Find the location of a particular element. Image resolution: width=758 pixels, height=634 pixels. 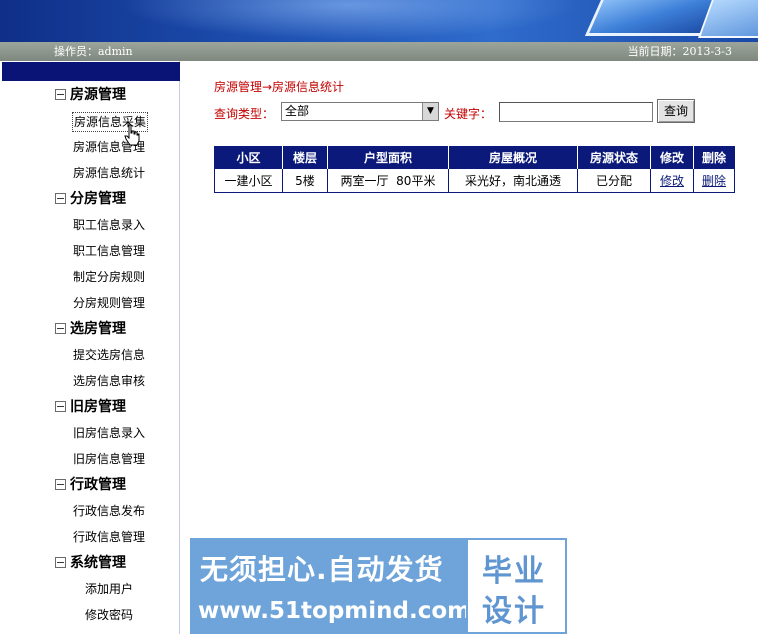

column-header-floor: 楼层 is located at coordinates (305, 157).